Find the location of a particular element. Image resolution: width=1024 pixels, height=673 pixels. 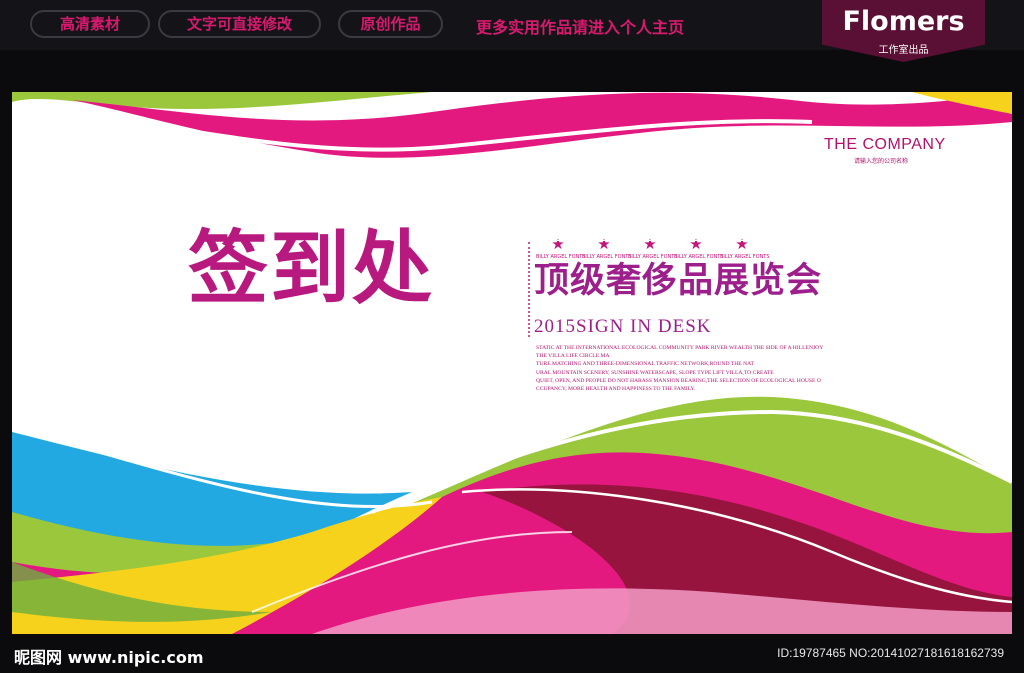

title-divider is located at coordinates (529, 289).